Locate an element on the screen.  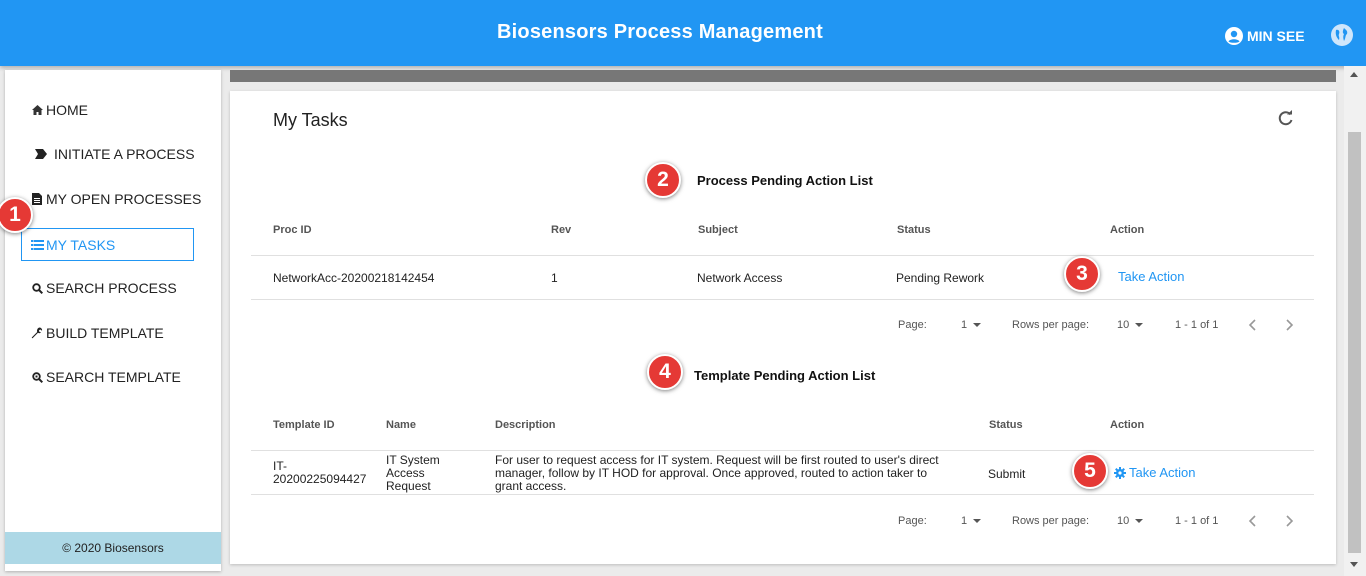
cell-status: Pending Rework is located at coordinates (940, 278).